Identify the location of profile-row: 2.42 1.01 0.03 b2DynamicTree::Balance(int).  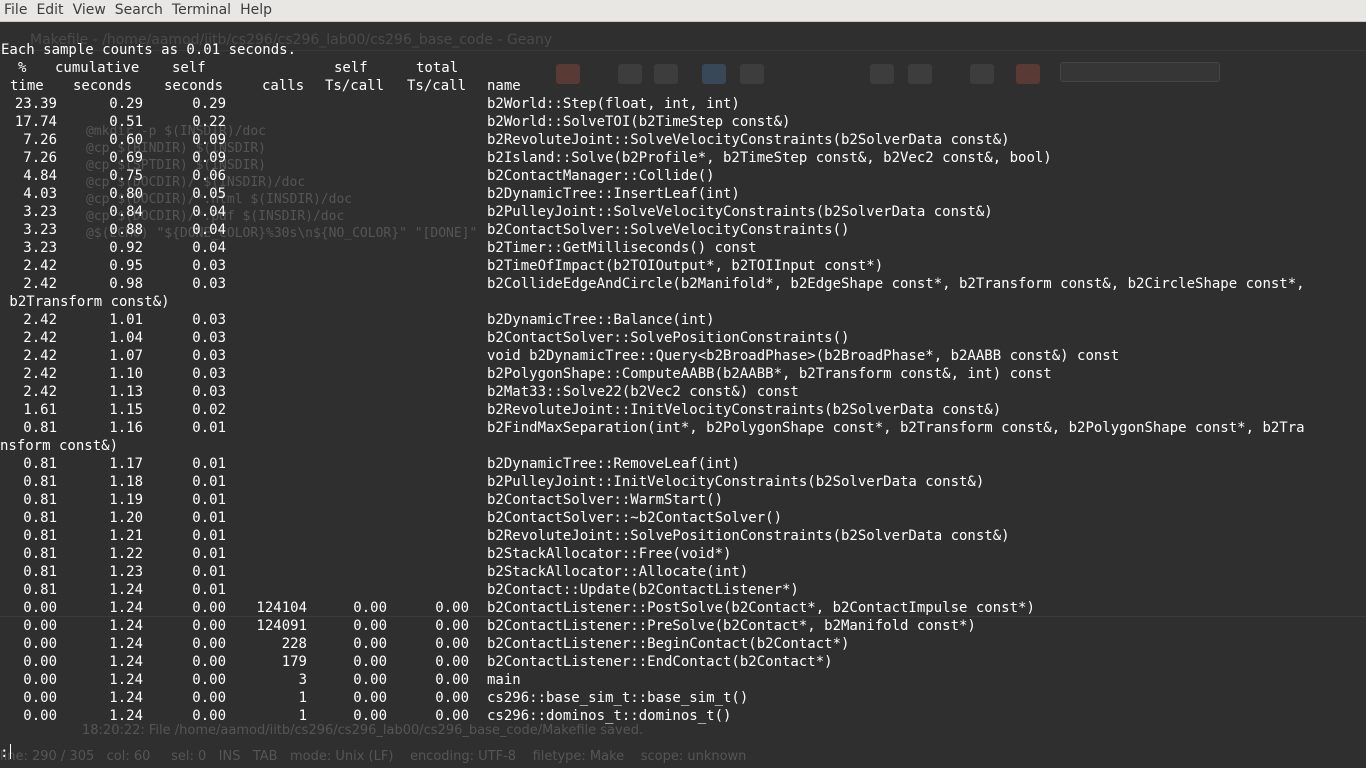
(683, 320).